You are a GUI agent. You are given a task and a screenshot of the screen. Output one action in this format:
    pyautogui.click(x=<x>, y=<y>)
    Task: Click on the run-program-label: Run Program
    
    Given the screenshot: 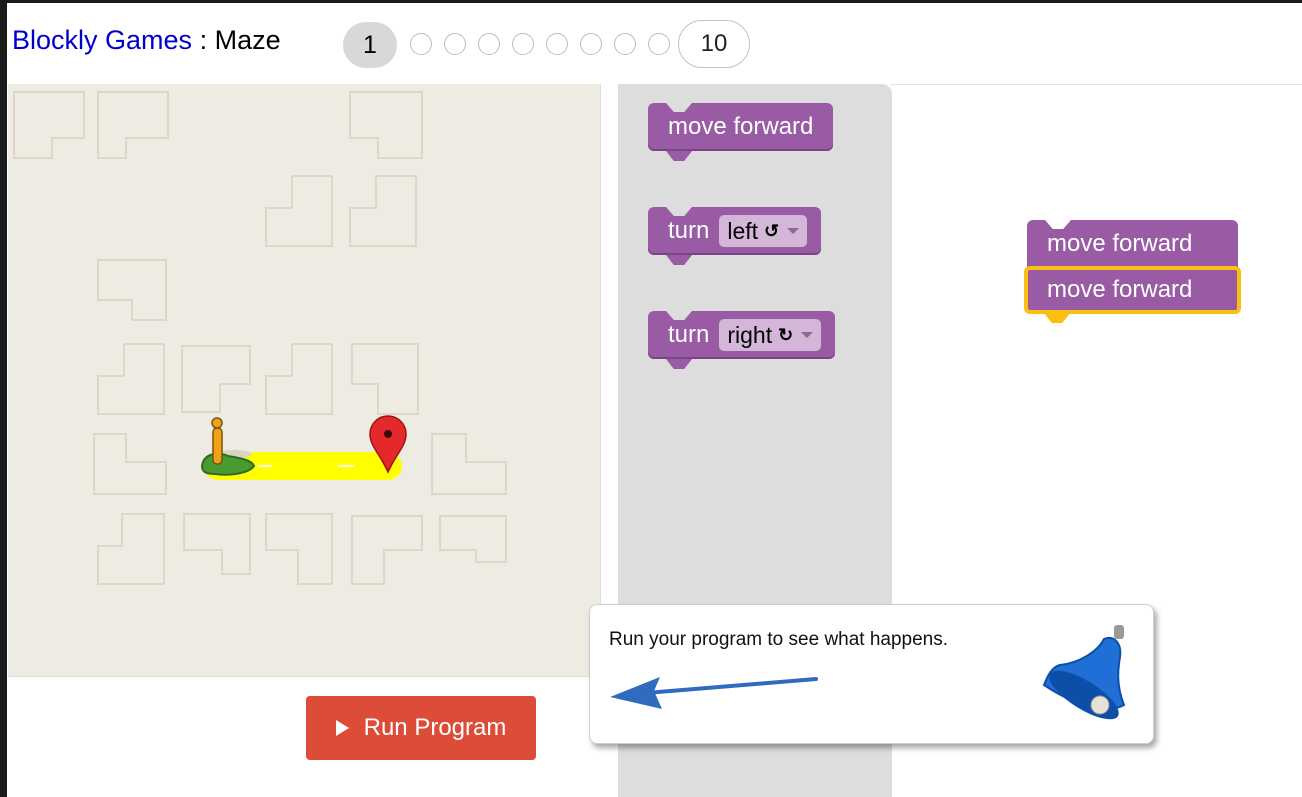 What is the action you would take?
    pyautogui.click(x=435, y=727)
    